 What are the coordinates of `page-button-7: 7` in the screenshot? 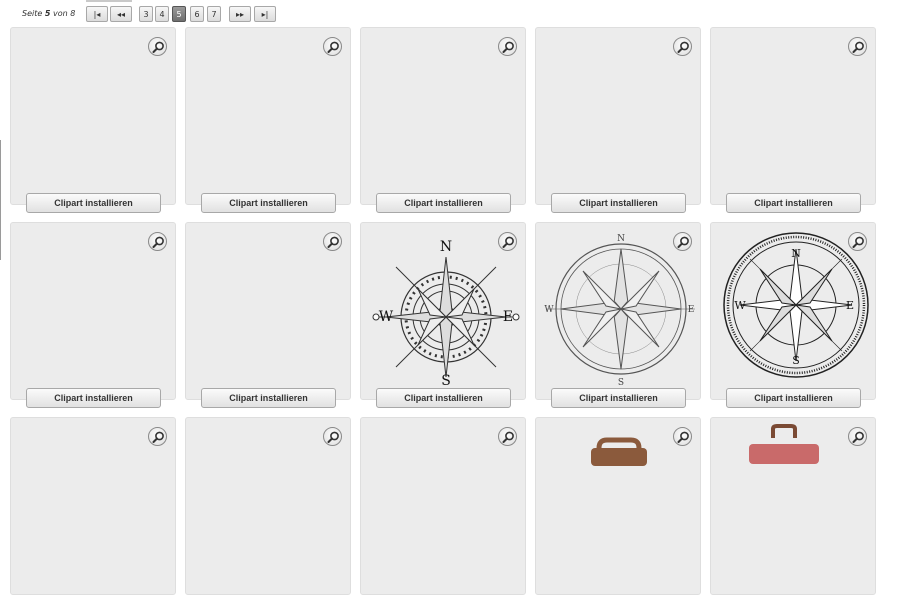 It's located at (214, 14).